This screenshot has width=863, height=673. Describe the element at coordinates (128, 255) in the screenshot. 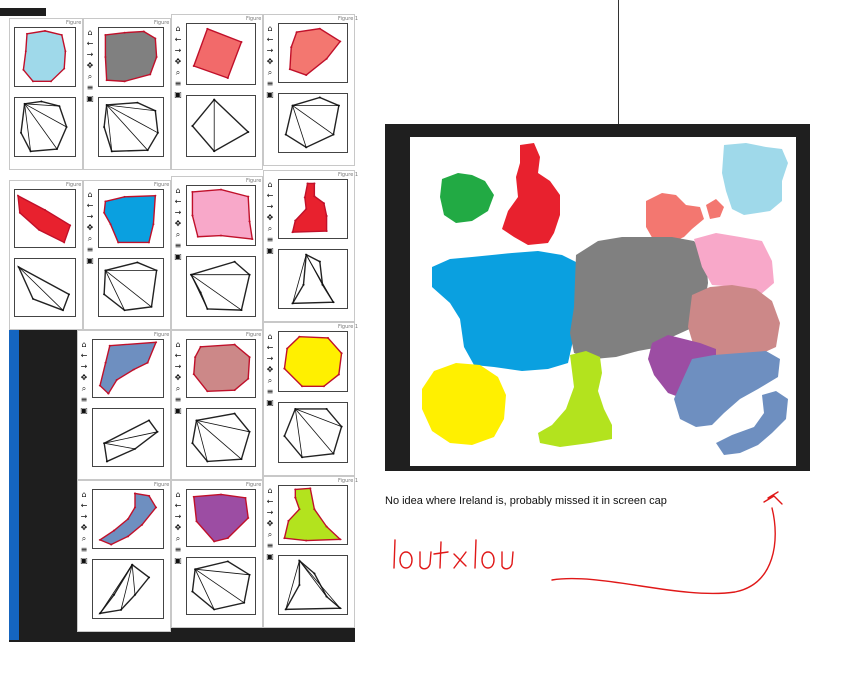

I see `figure-window-6: Figure 1 ⌂ ← → ✥ ⌕ ≡ ▣` at that location.